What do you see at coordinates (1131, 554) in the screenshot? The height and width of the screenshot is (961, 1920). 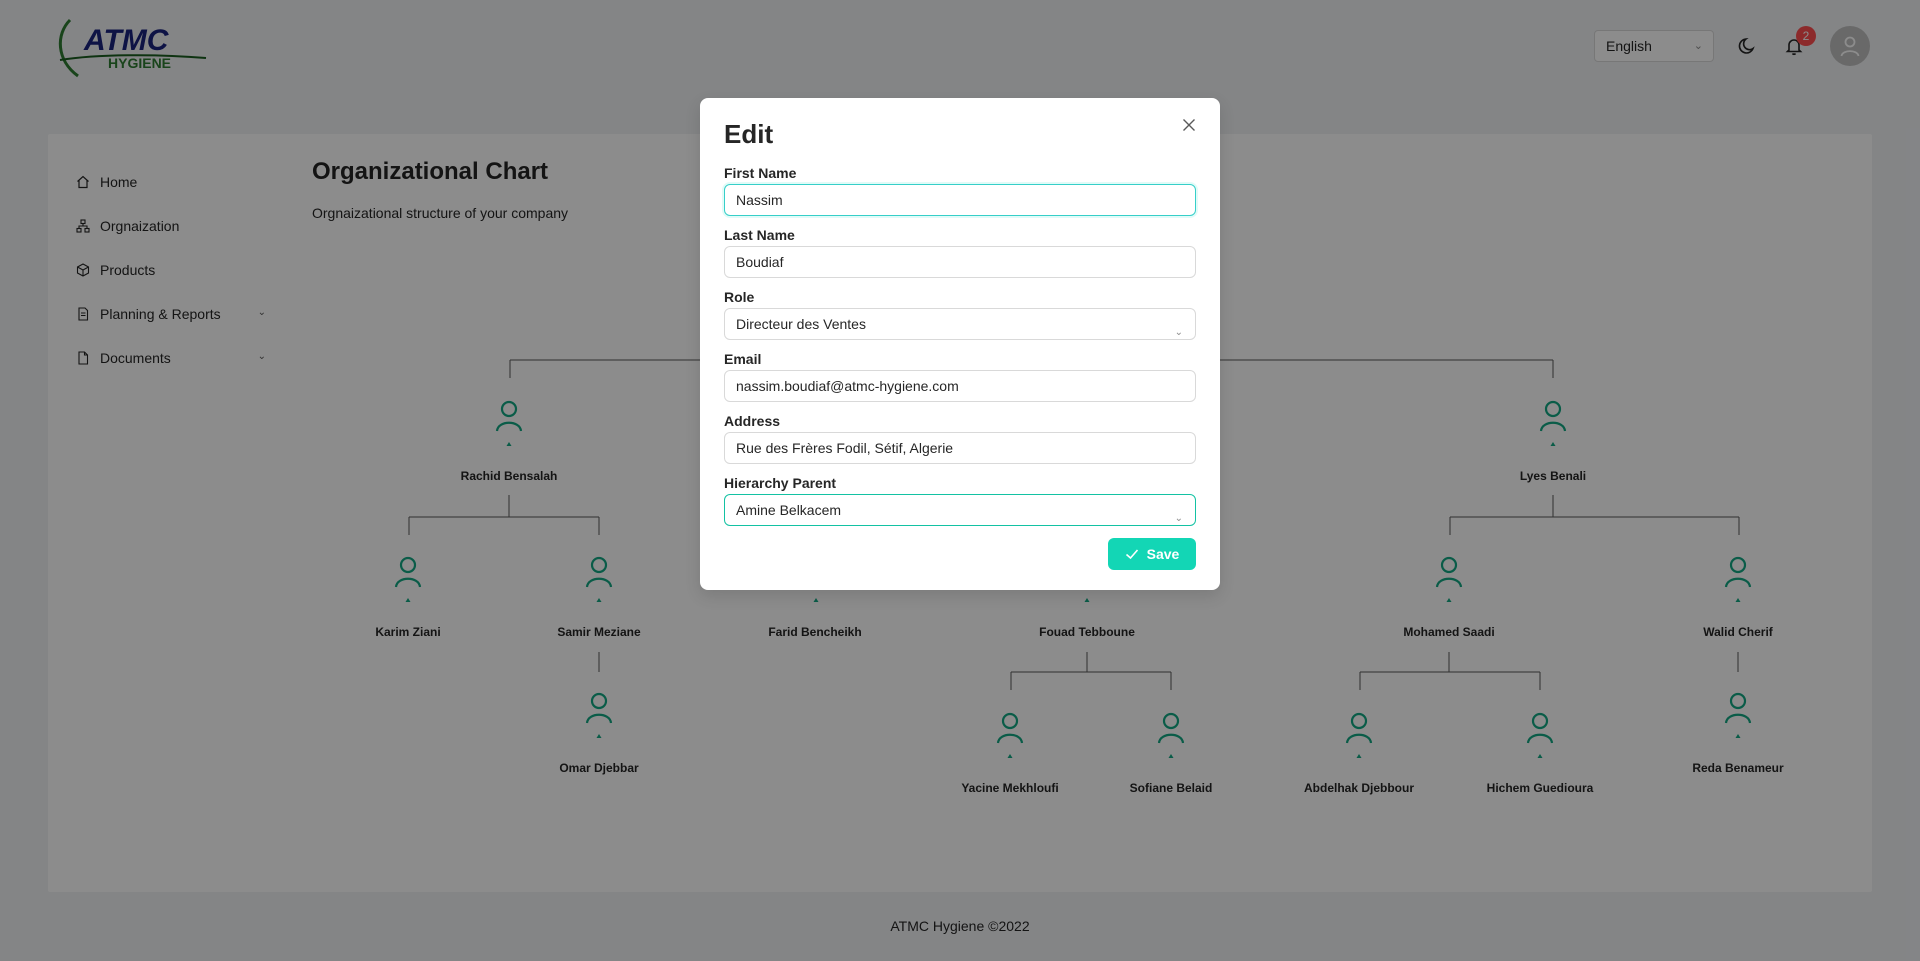 I see `check-icon` at bounding box center [1131, 554].